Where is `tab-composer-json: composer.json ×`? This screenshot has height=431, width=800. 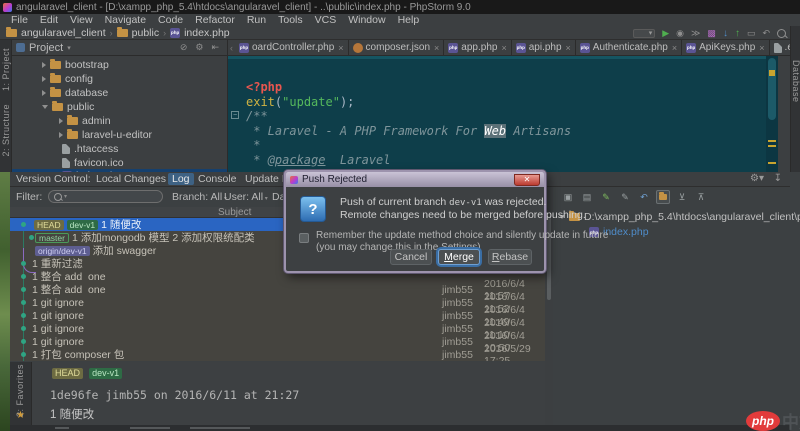 tab-composer-json: composer.json × is located at coordinates (397, 47).